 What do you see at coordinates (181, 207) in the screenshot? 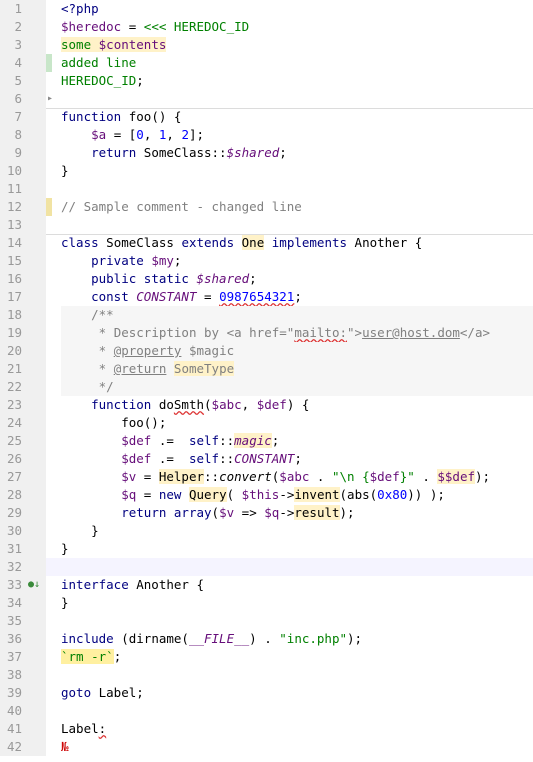
I see `code-text: // Sample comment - changed line` at bounding box center [181, 207].